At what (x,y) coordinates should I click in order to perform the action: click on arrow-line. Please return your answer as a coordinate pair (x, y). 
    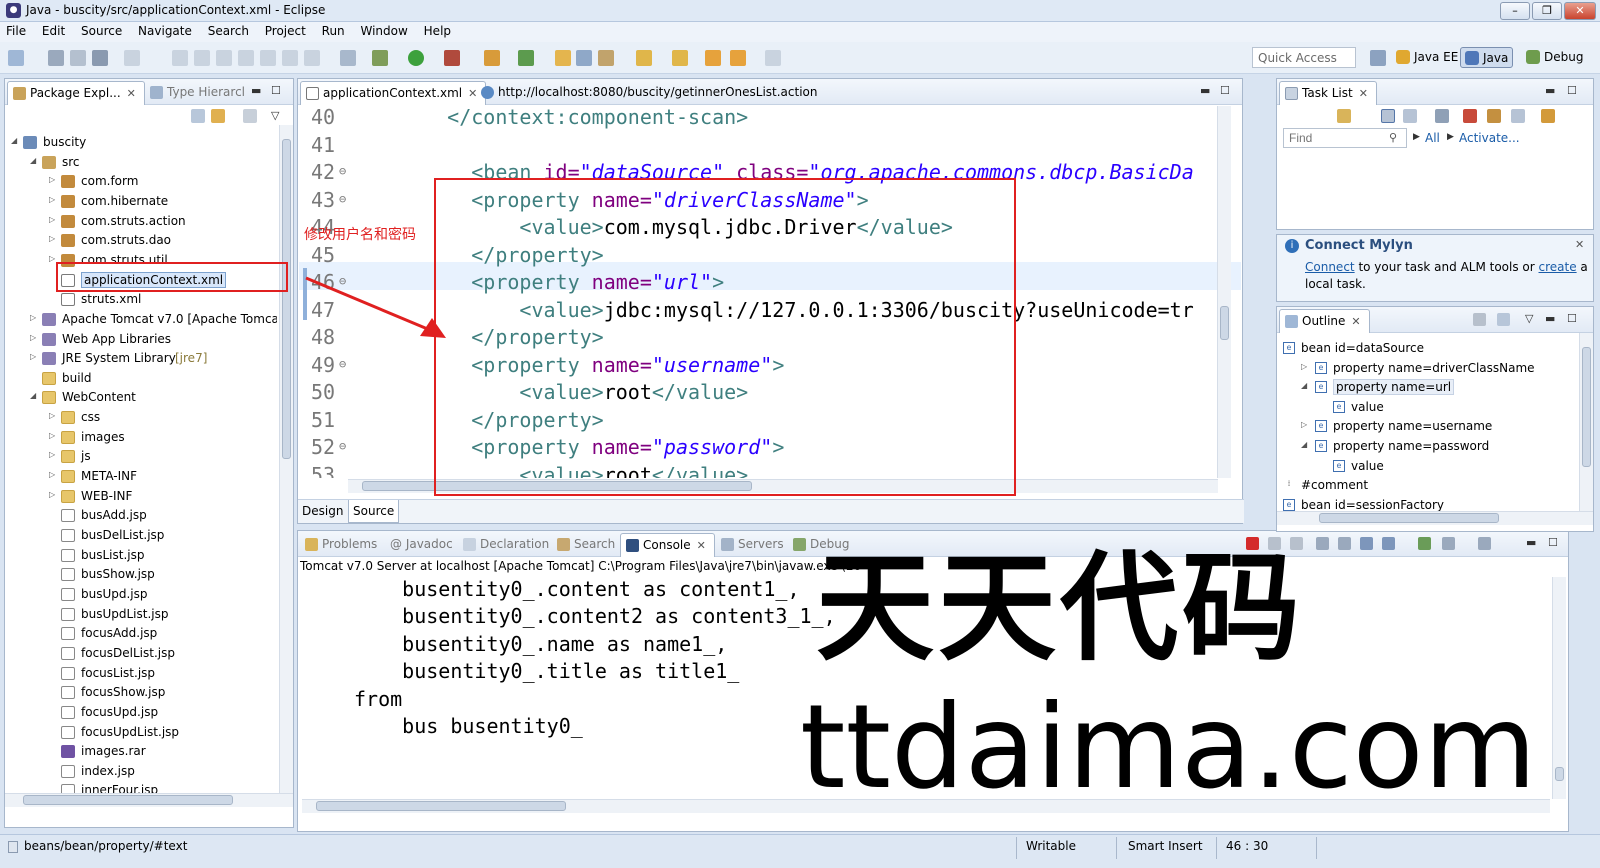
    Looking at the image, I should click on (368, 304).